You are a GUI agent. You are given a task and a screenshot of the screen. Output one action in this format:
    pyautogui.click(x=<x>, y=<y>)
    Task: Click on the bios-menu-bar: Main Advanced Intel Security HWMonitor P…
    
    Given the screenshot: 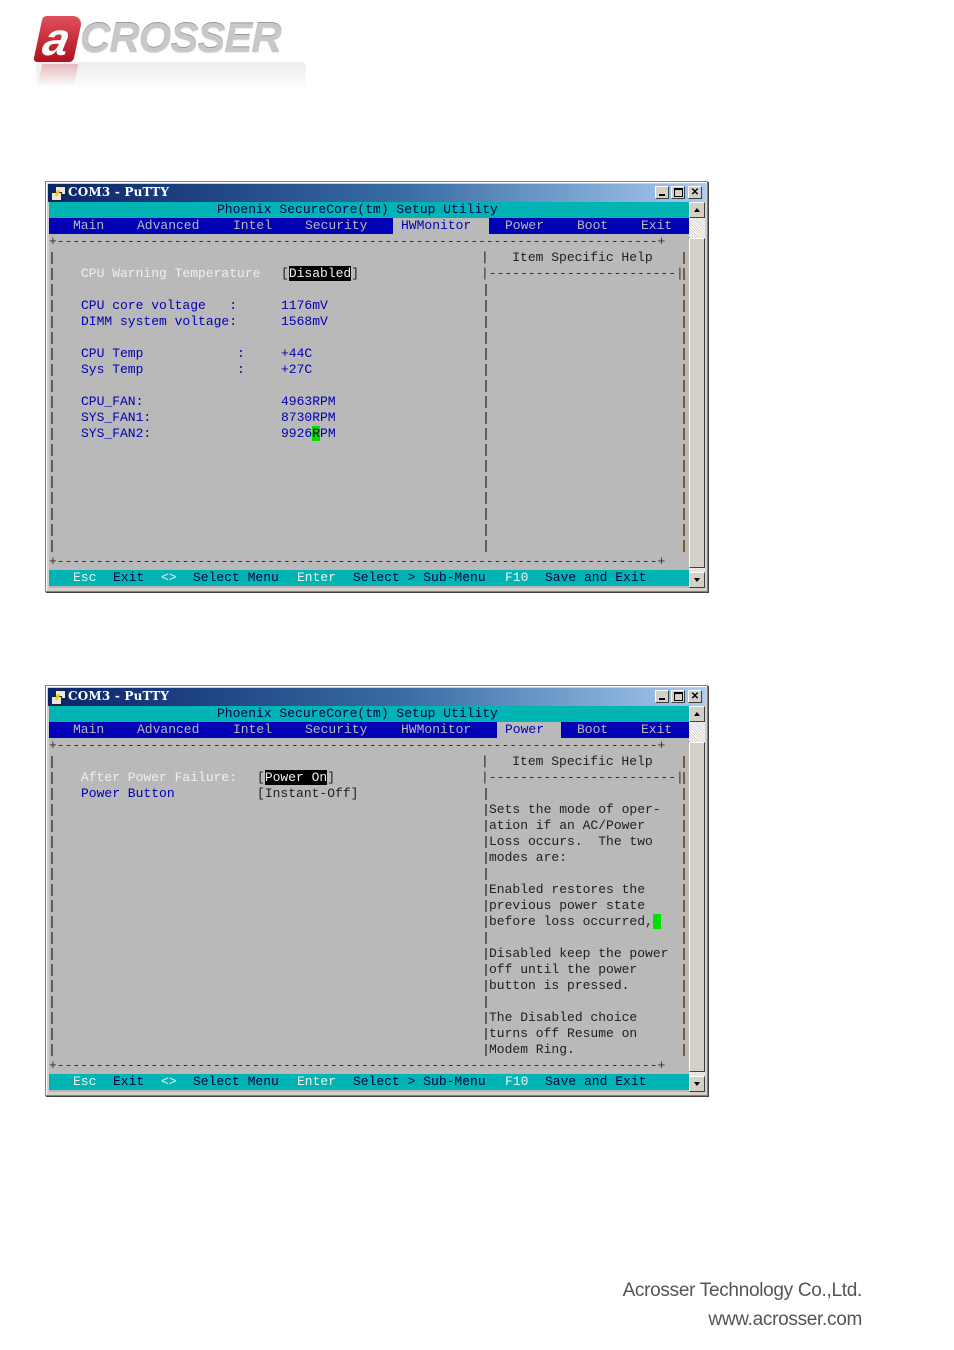 What is the action you would take?
    pyautogui.click(x=369, y=226)
    